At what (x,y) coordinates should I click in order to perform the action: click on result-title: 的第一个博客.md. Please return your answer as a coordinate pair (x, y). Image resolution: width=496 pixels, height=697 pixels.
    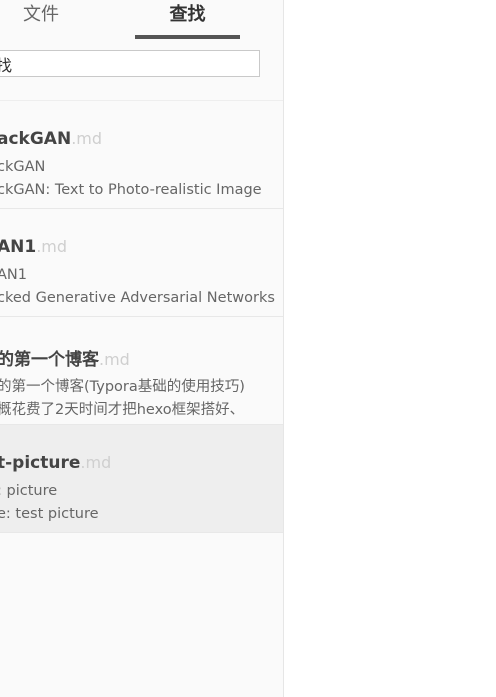
    Looking at the image, I should click on (65, 357).